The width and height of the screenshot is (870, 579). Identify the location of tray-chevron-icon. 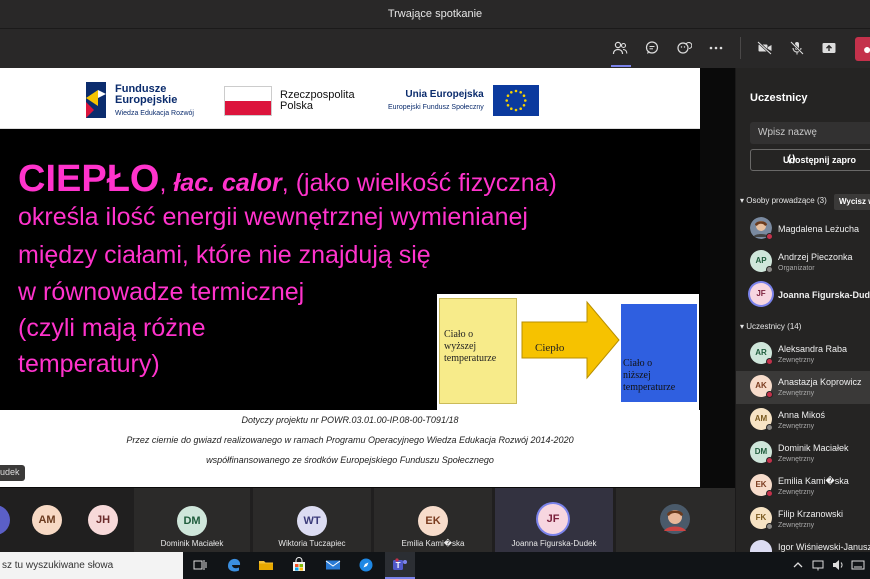
(798, 565).